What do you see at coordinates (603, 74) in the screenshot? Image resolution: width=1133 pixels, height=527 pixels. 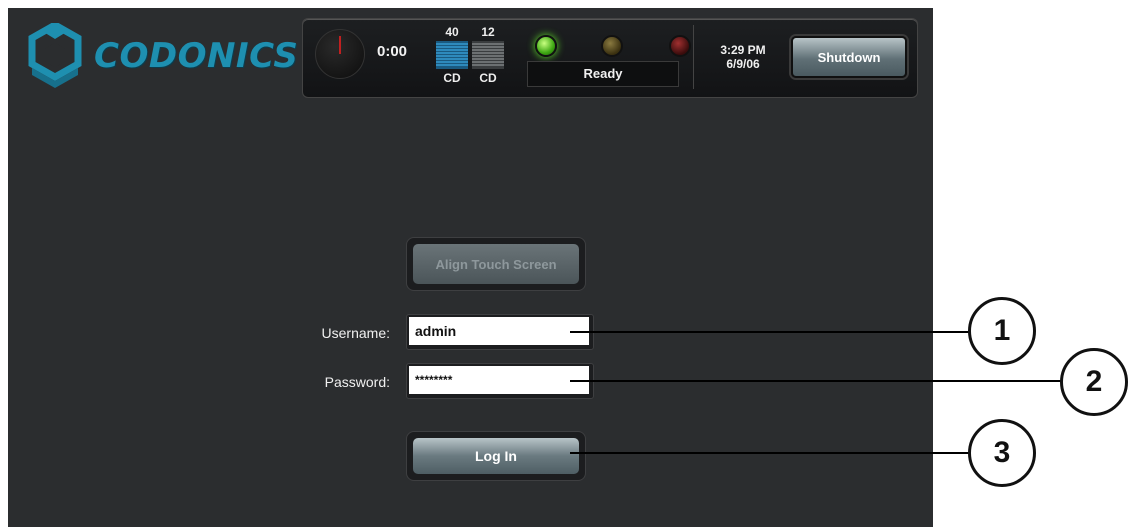 I see `status-text: Ready` at bounding box center [603, 74].